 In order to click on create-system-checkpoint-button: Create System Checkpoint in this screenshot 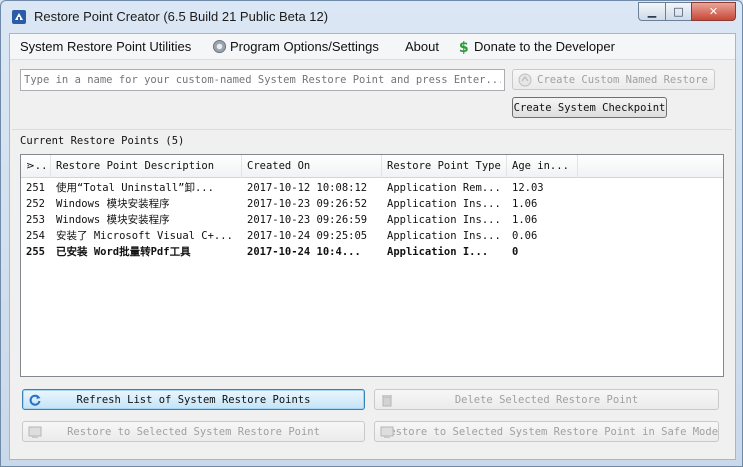, I will do `click(589, 107)`.